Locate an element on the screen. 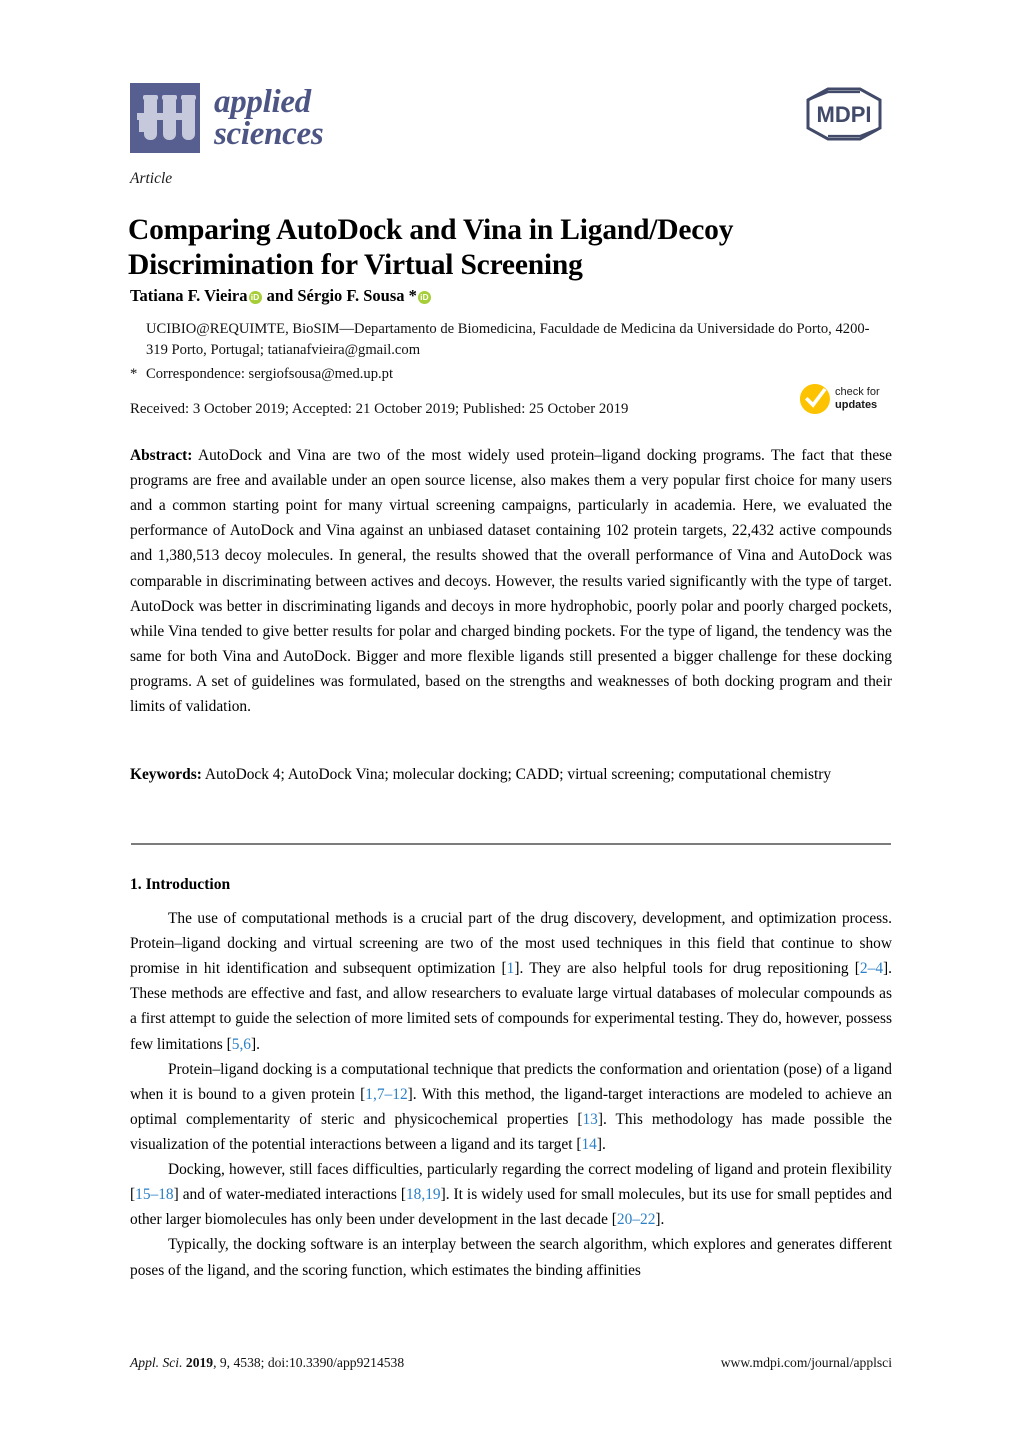 This screenshot has width=1020, height=1442. journal-name-line1: applied is located at coordinates (262, 101).